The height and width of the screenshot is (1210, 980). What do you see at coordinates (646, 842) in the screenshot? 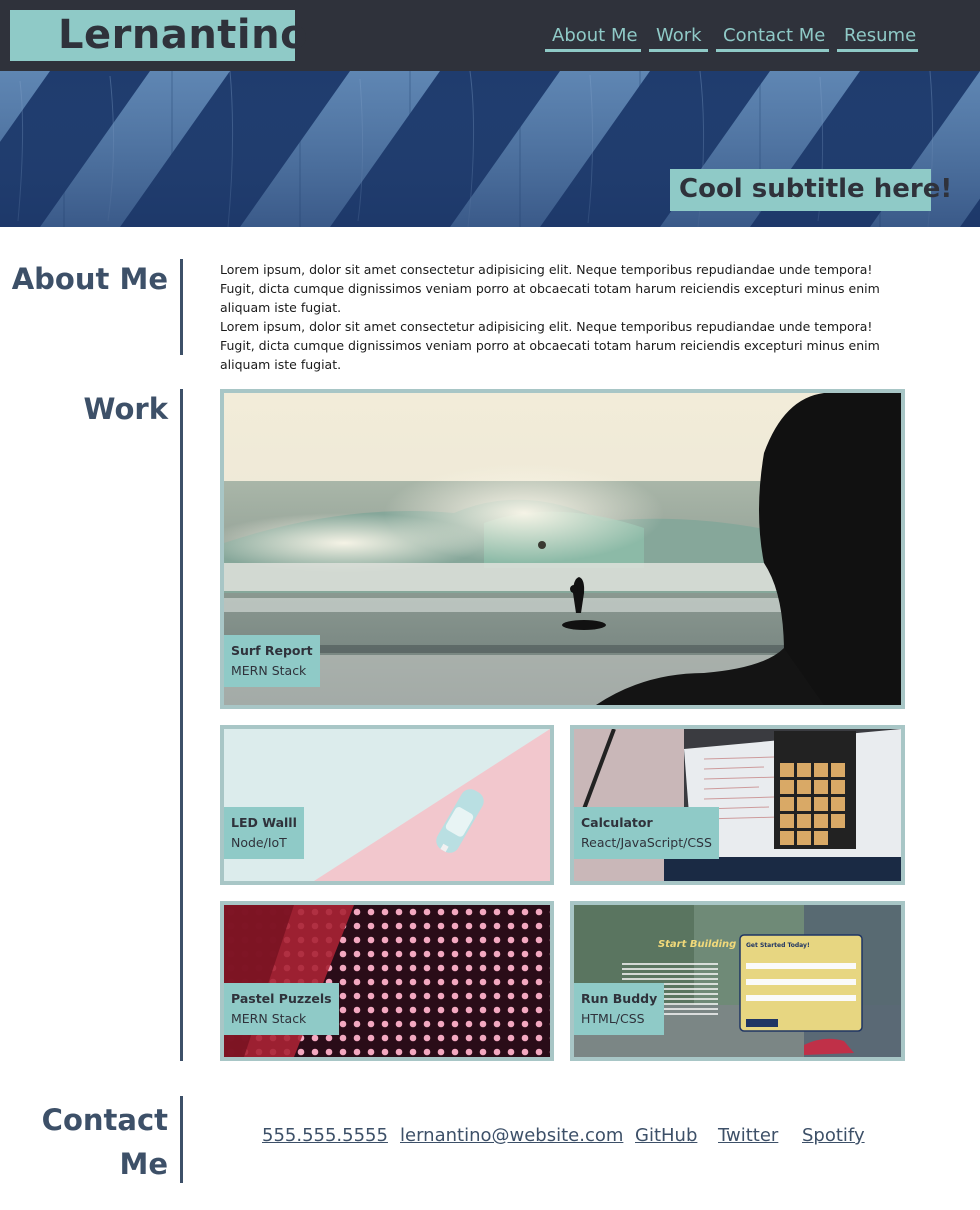
I see `project-stack: React/JavaScript/CSS` at bounding box center [646, 842].